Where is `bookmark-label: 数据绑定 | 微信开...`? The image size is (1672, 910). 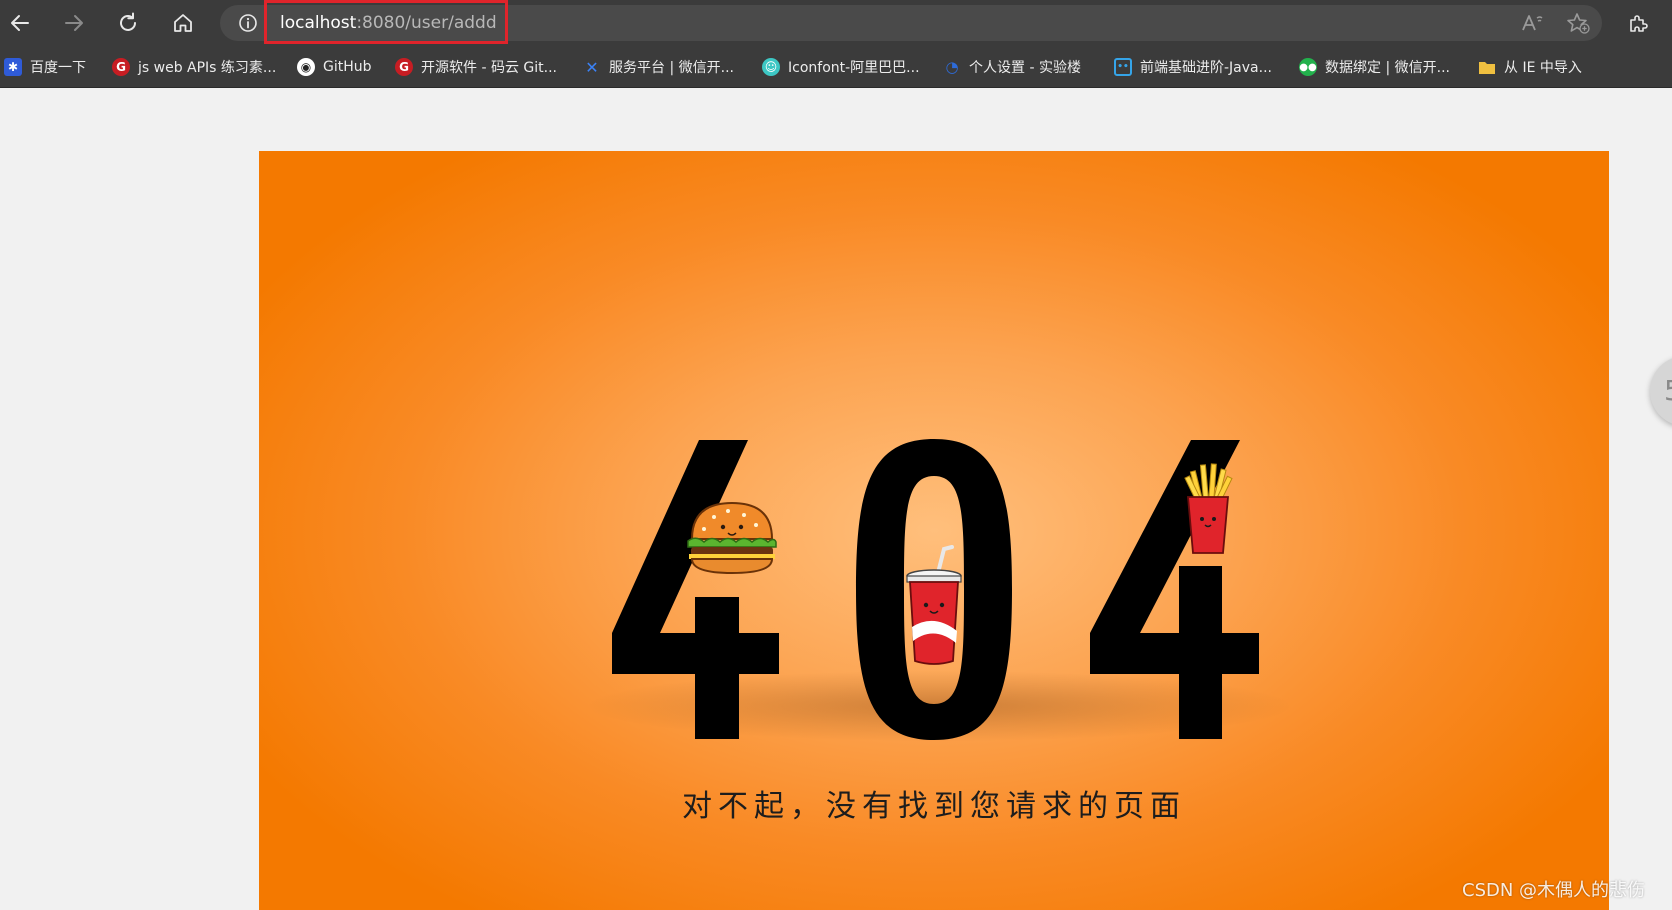
bookmark-label: 数据绑定 | 微信开... is located at coordinates (1387, 68).